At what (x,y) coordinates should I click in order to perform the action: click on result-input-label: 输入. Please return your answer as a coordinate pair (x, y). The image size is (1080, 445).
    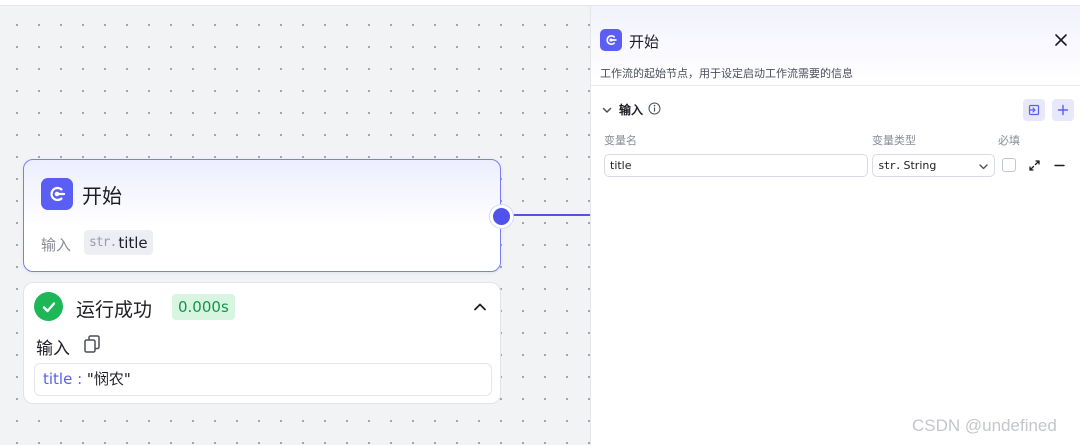
    Looking at the image, I should click on (53, 349).